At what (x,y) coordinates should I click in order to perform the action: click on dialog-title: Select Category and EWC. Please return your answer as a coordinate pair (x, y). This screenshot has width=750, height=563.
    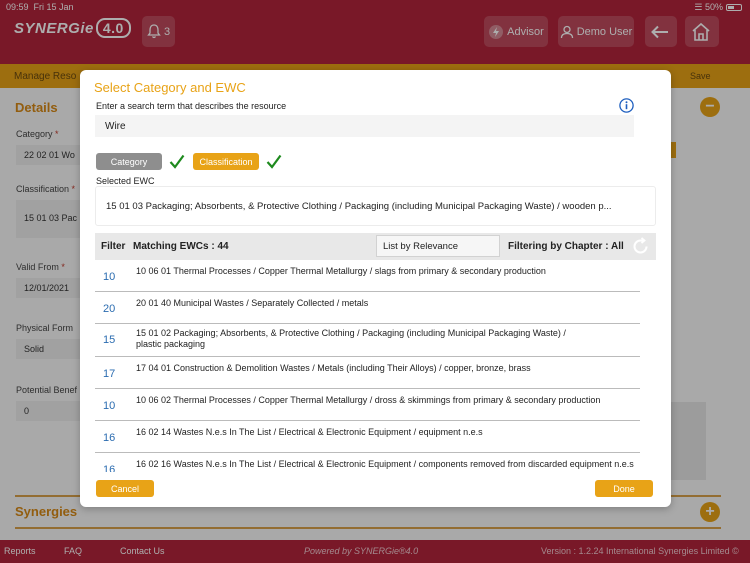
    Looking at the image, I should click on (170, 87).